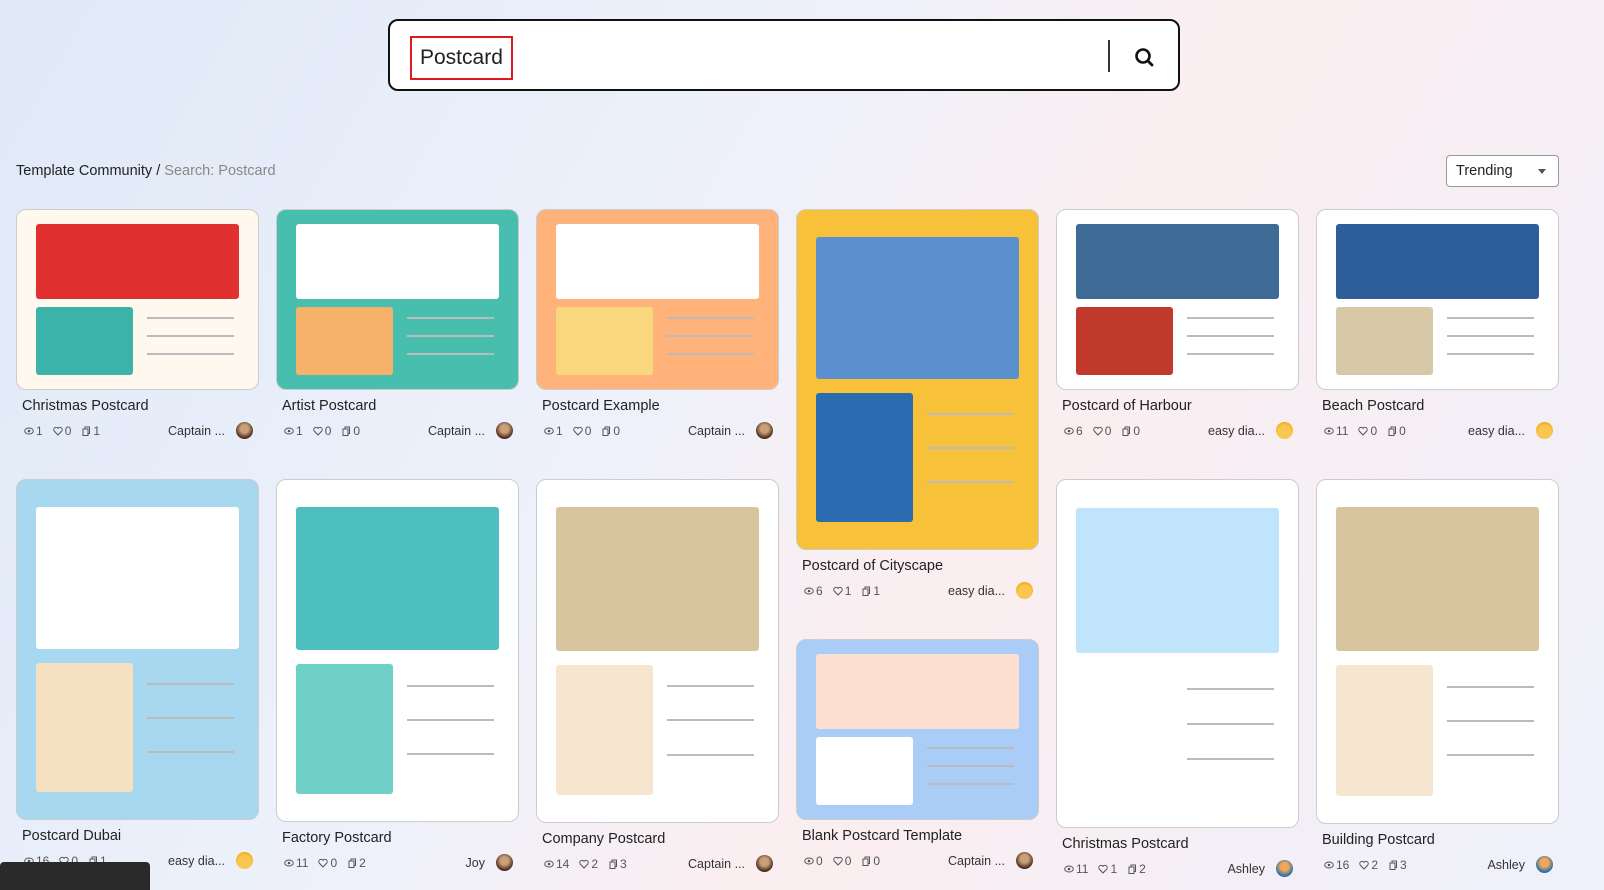 Image resolution: width=1604 pixels, height=890 pixels. I want to click on copy-count: 3, so click(623, 864).